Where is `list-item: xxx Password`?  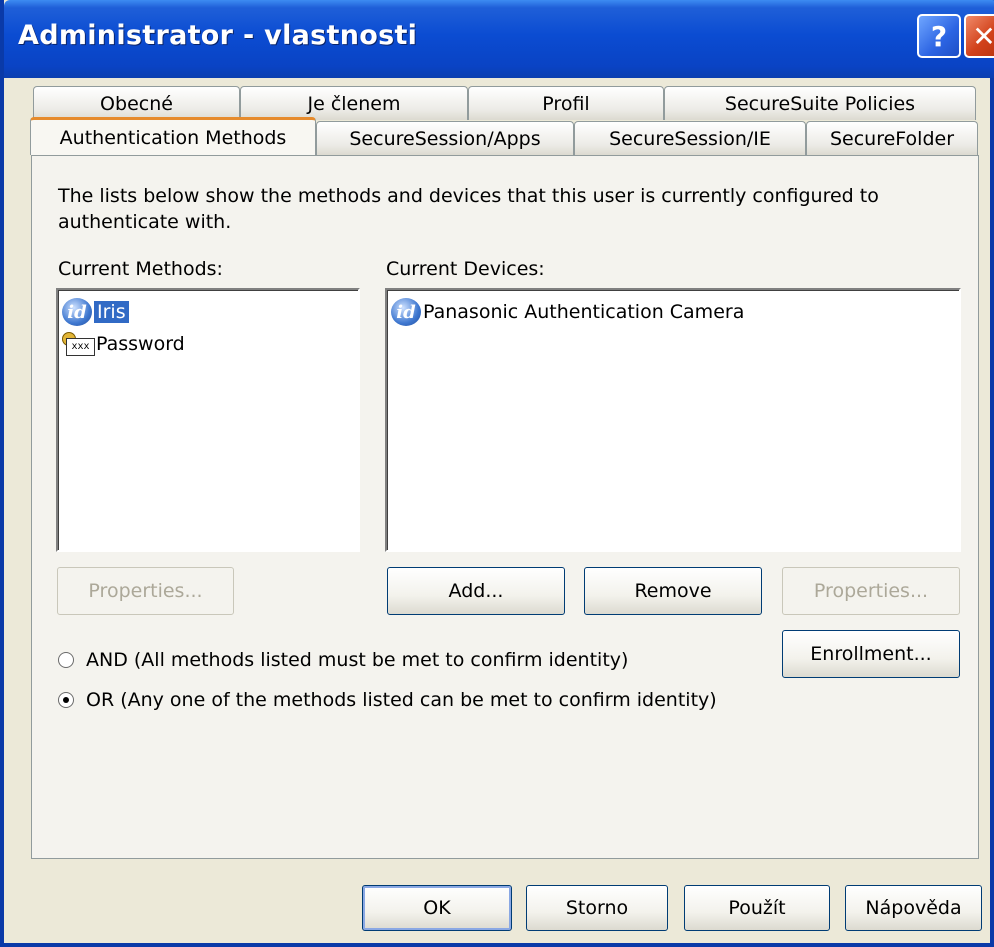 list-item: xxx Password is located at coordinates (123, 344).